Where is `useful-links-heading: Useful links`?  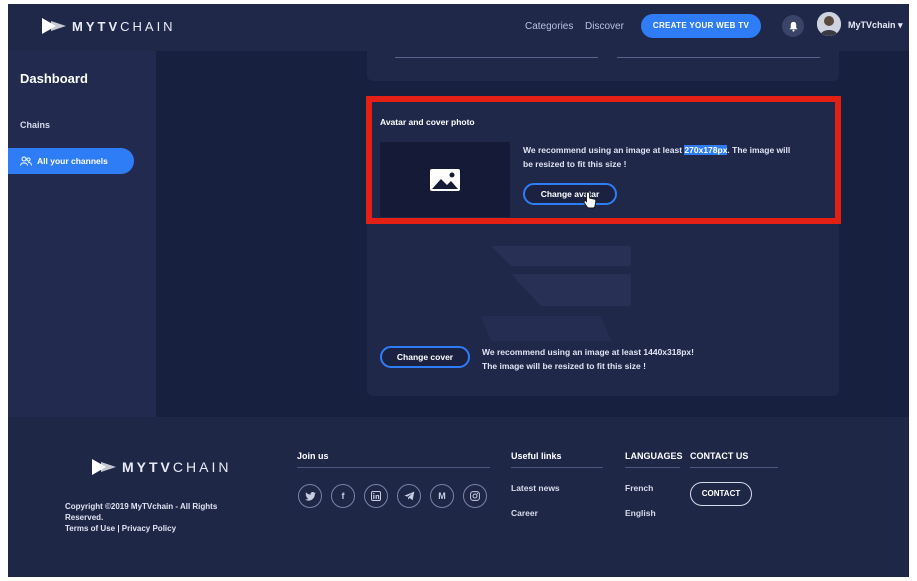
useful-links-heading: Useful links is located at coordinates (536, 456).